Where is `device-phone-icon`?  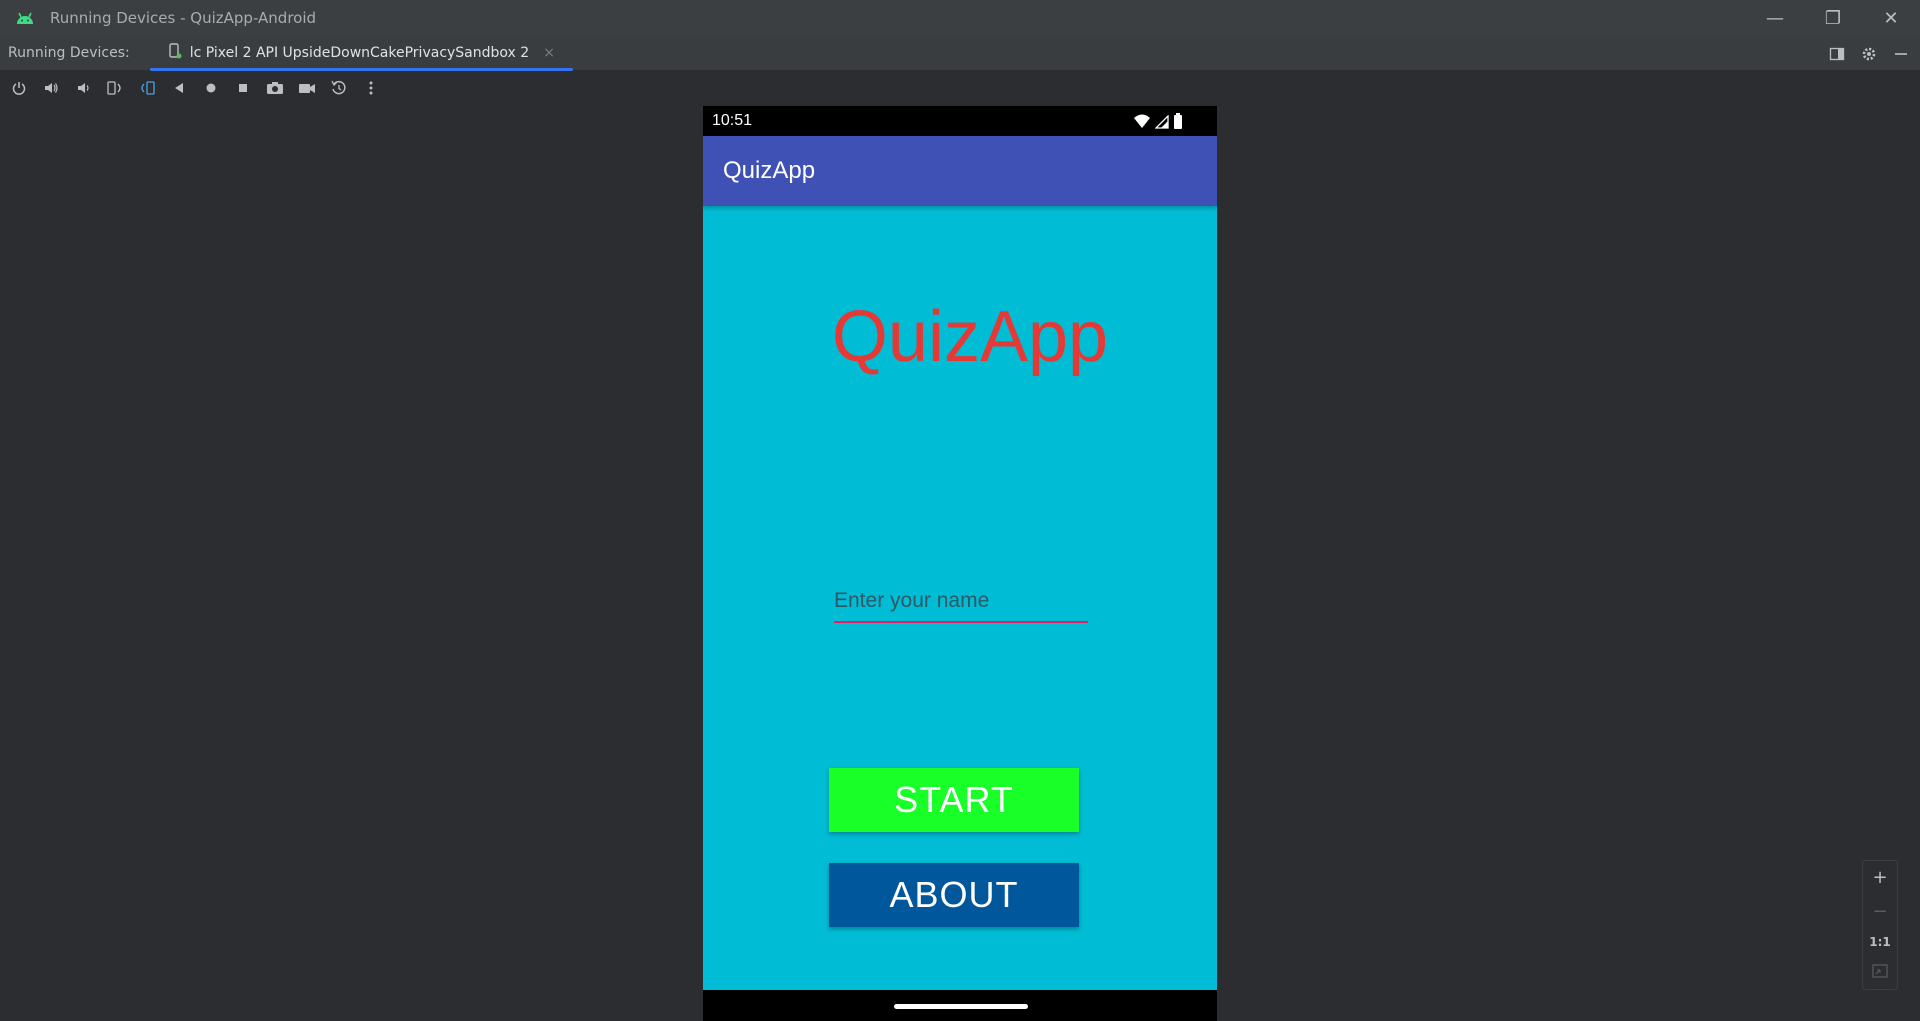 device-phone-icon is located at coordinates (175, 53).